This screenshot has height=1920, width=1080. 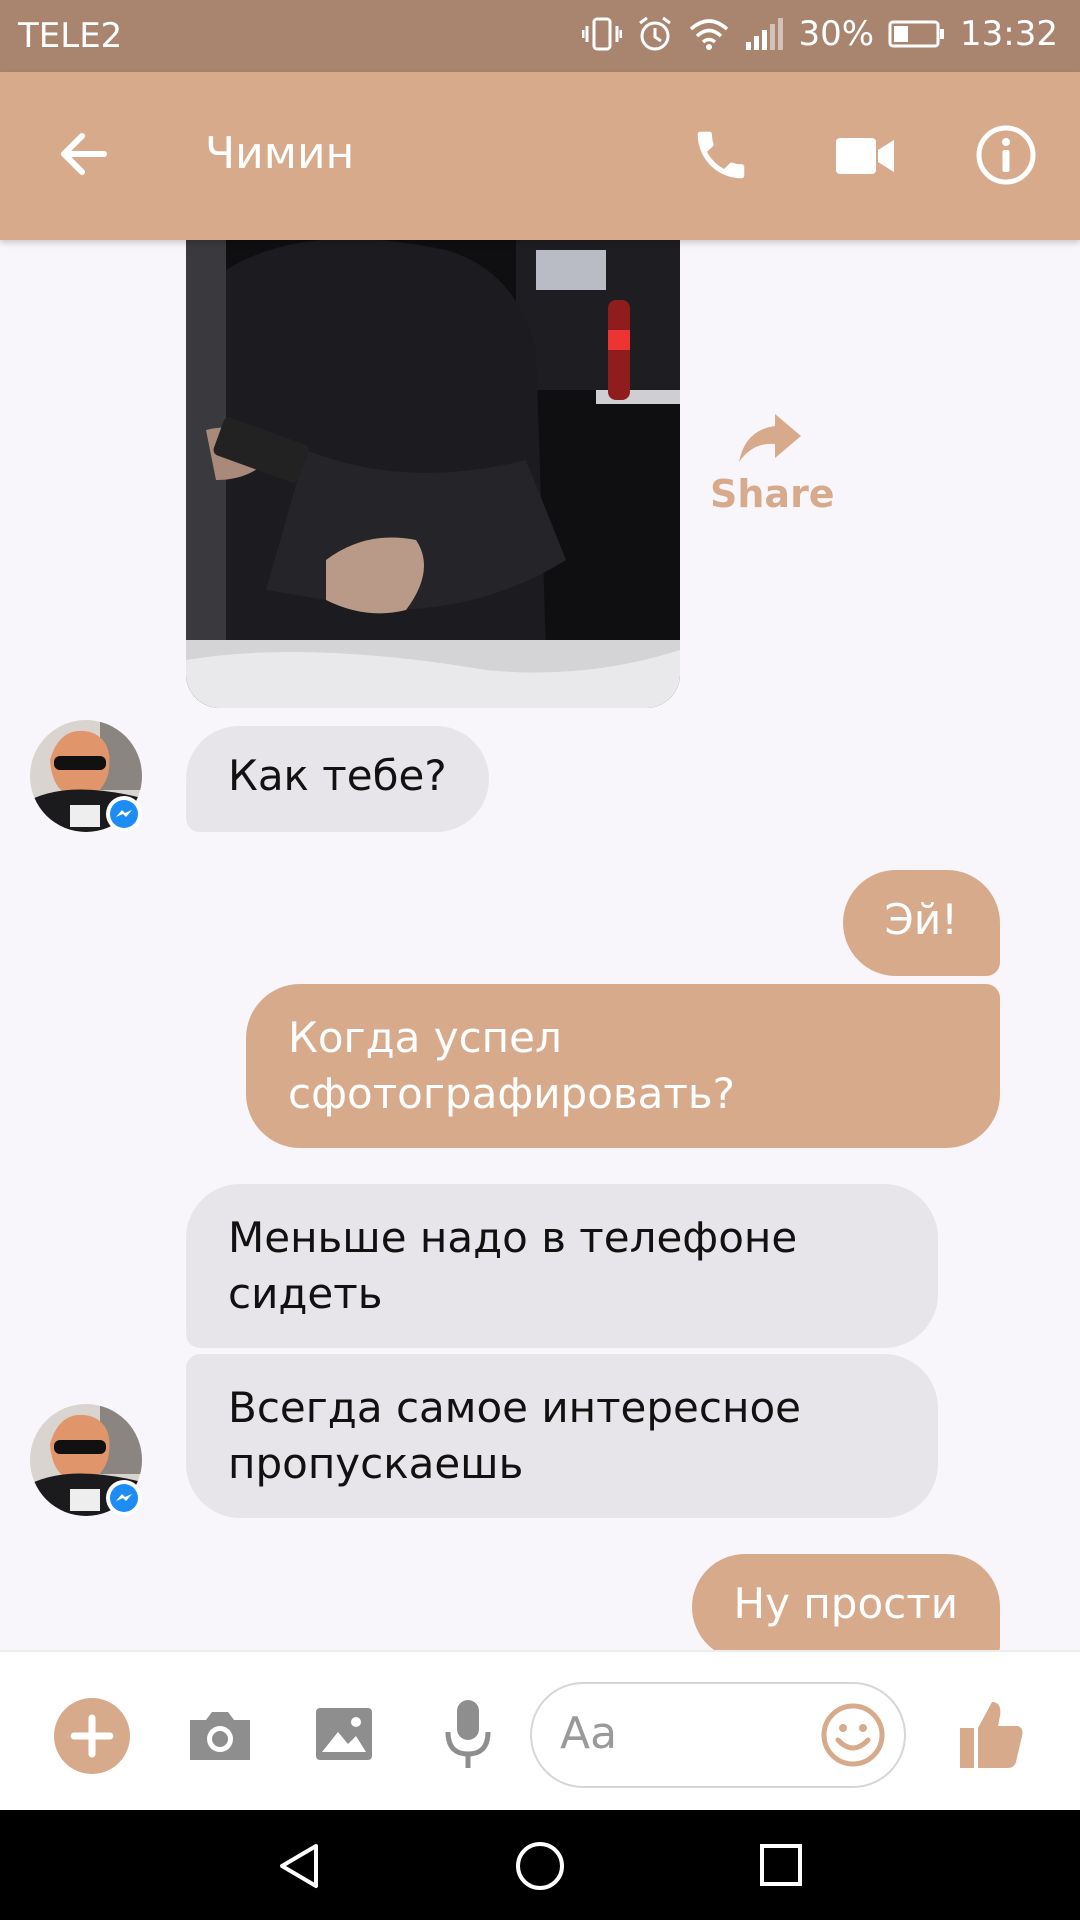 I want to click on message-composer: Aa, so click(x=540, y=1731).